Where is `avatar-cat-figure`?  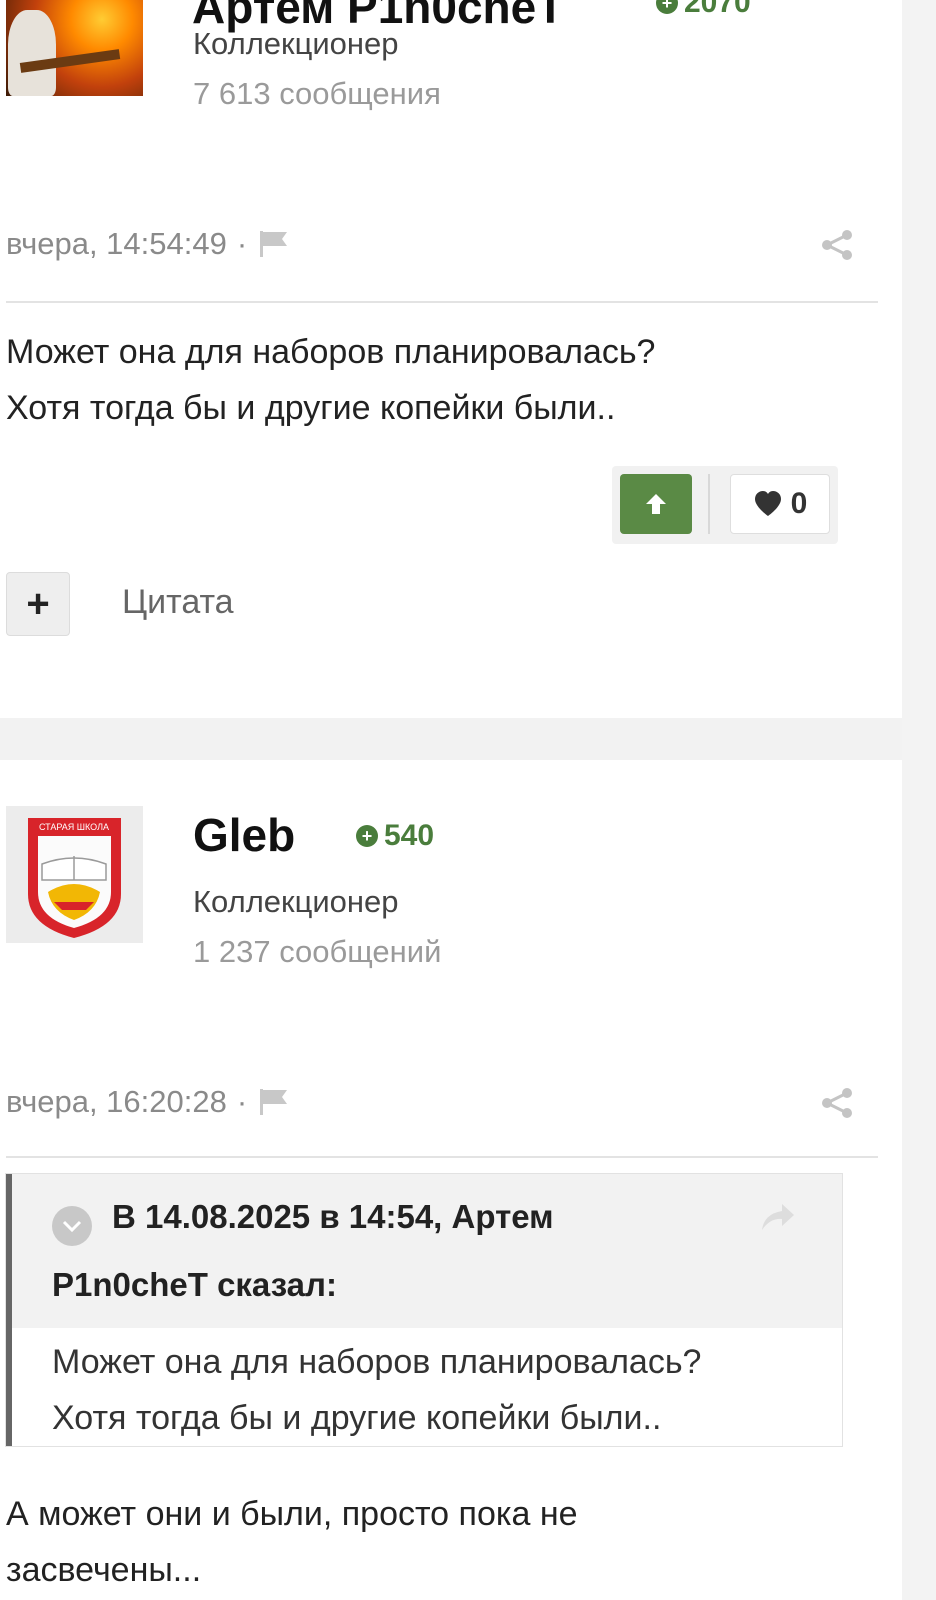 avatar-cat-figure is located at coordinates (32, 53).